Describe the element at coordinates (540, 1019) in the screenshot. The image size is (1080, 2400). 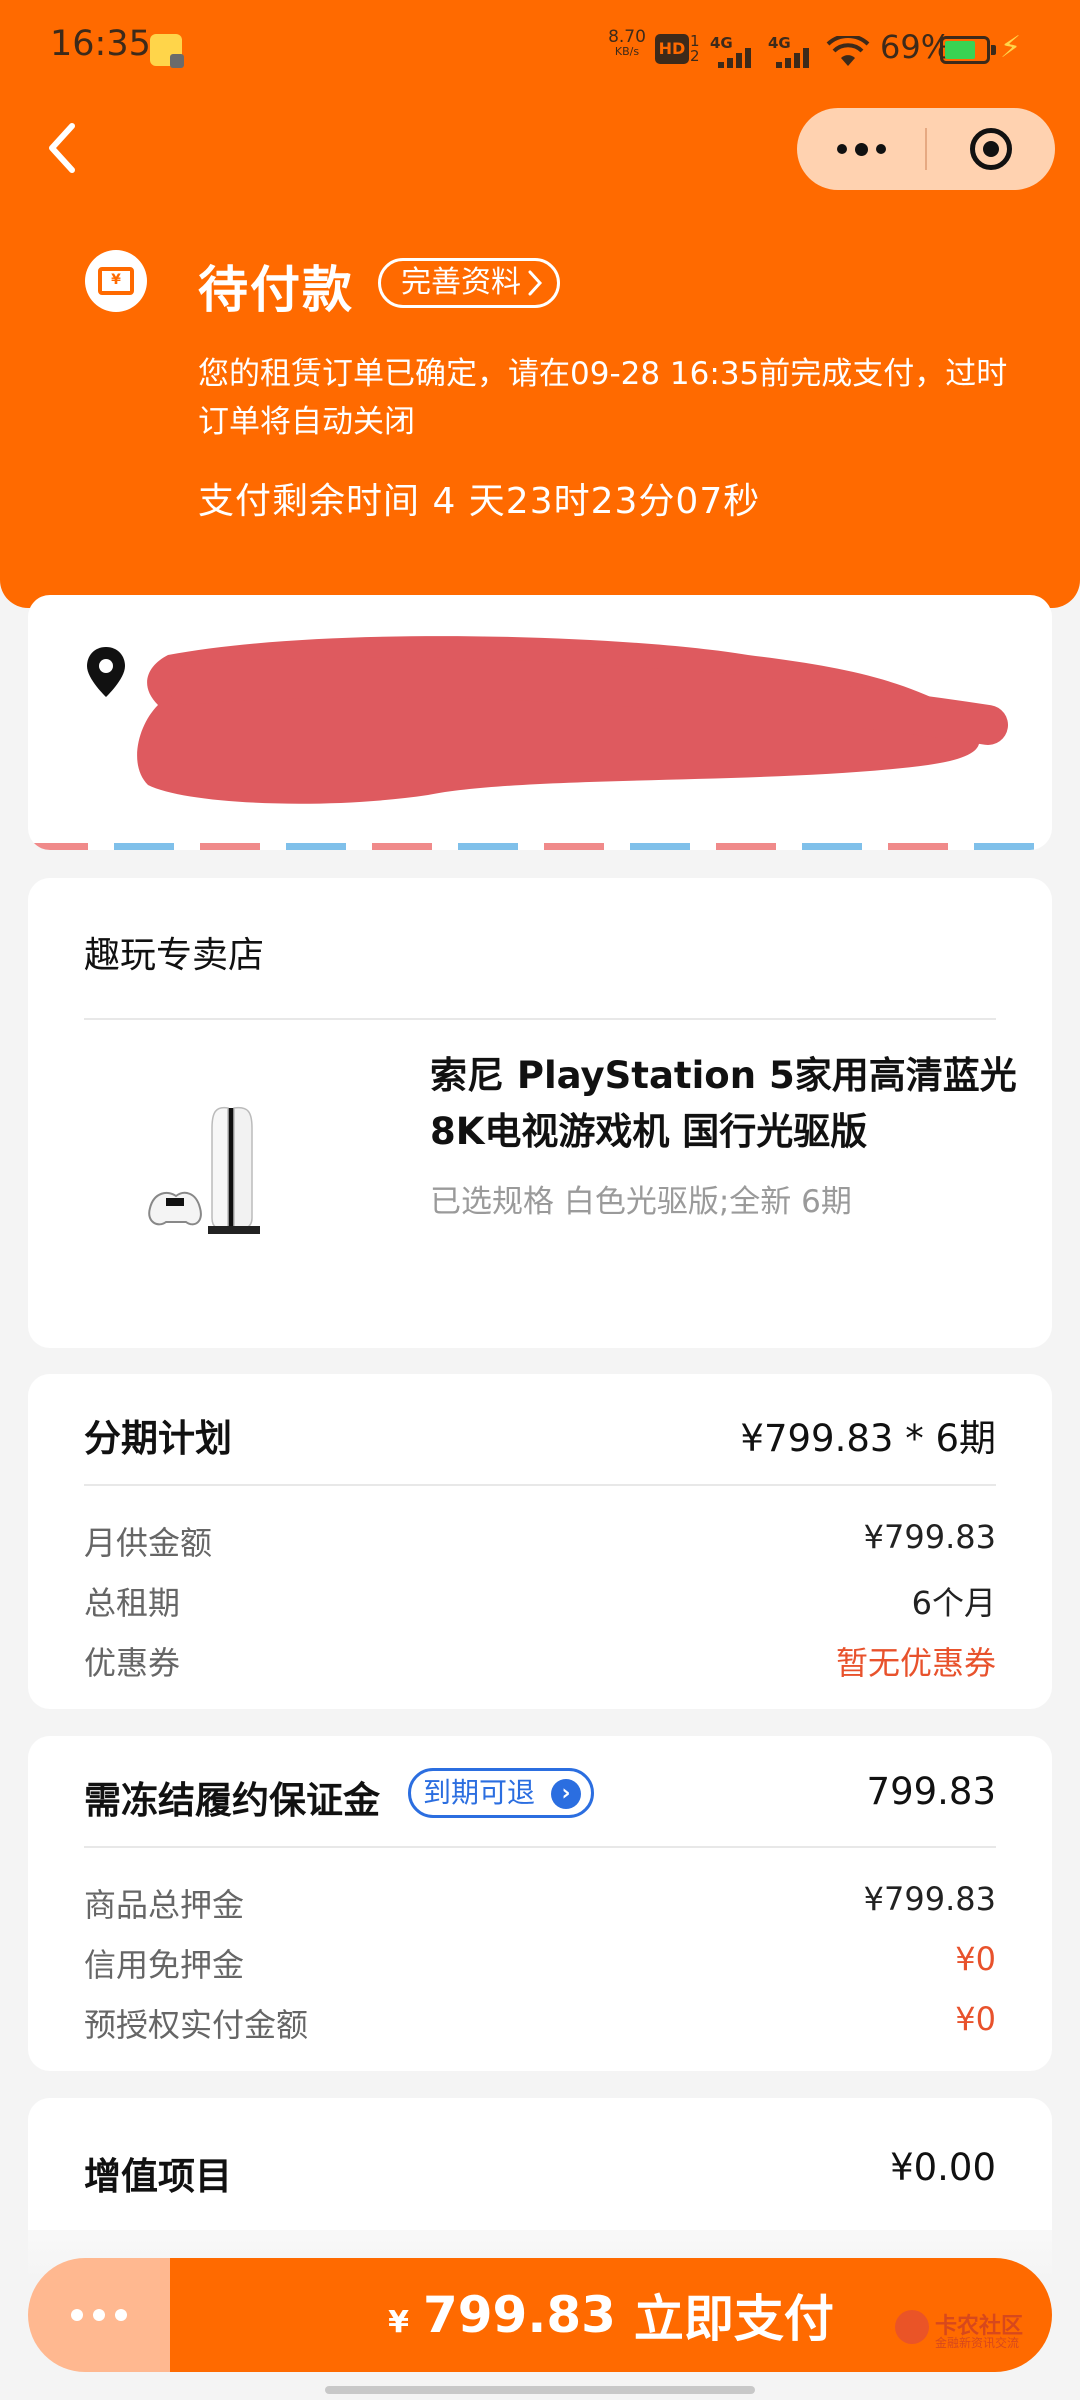
I see `shop-divider` at that location.